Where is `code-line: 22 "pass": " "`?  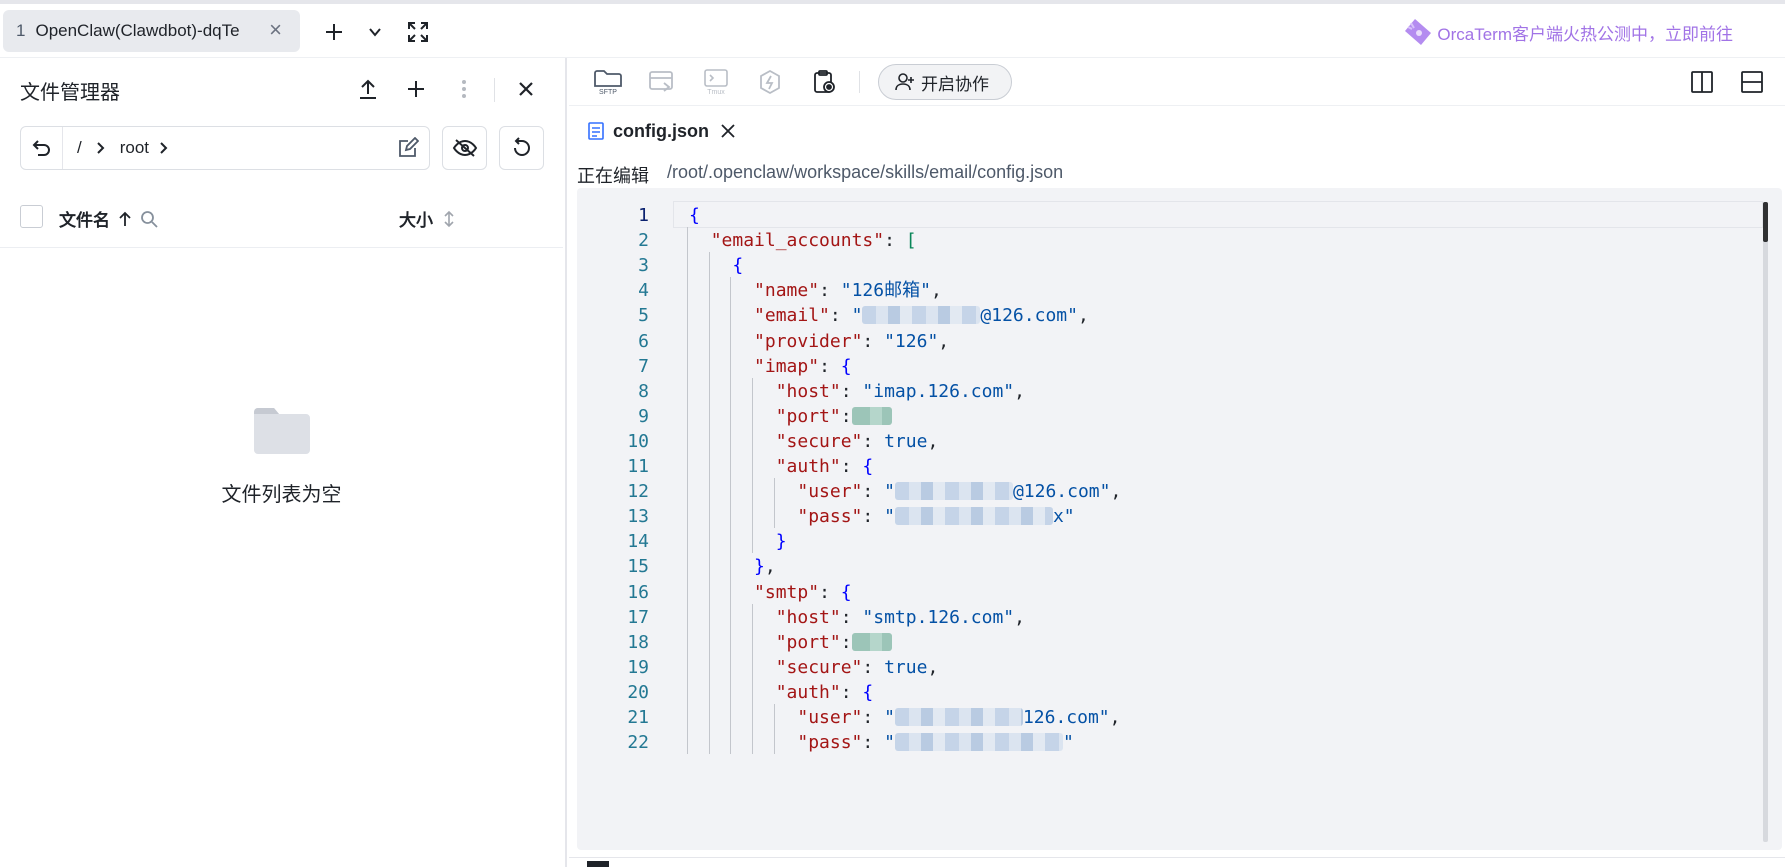
code-line: 22 "pass": " " is located at coordinates (1167, 743).